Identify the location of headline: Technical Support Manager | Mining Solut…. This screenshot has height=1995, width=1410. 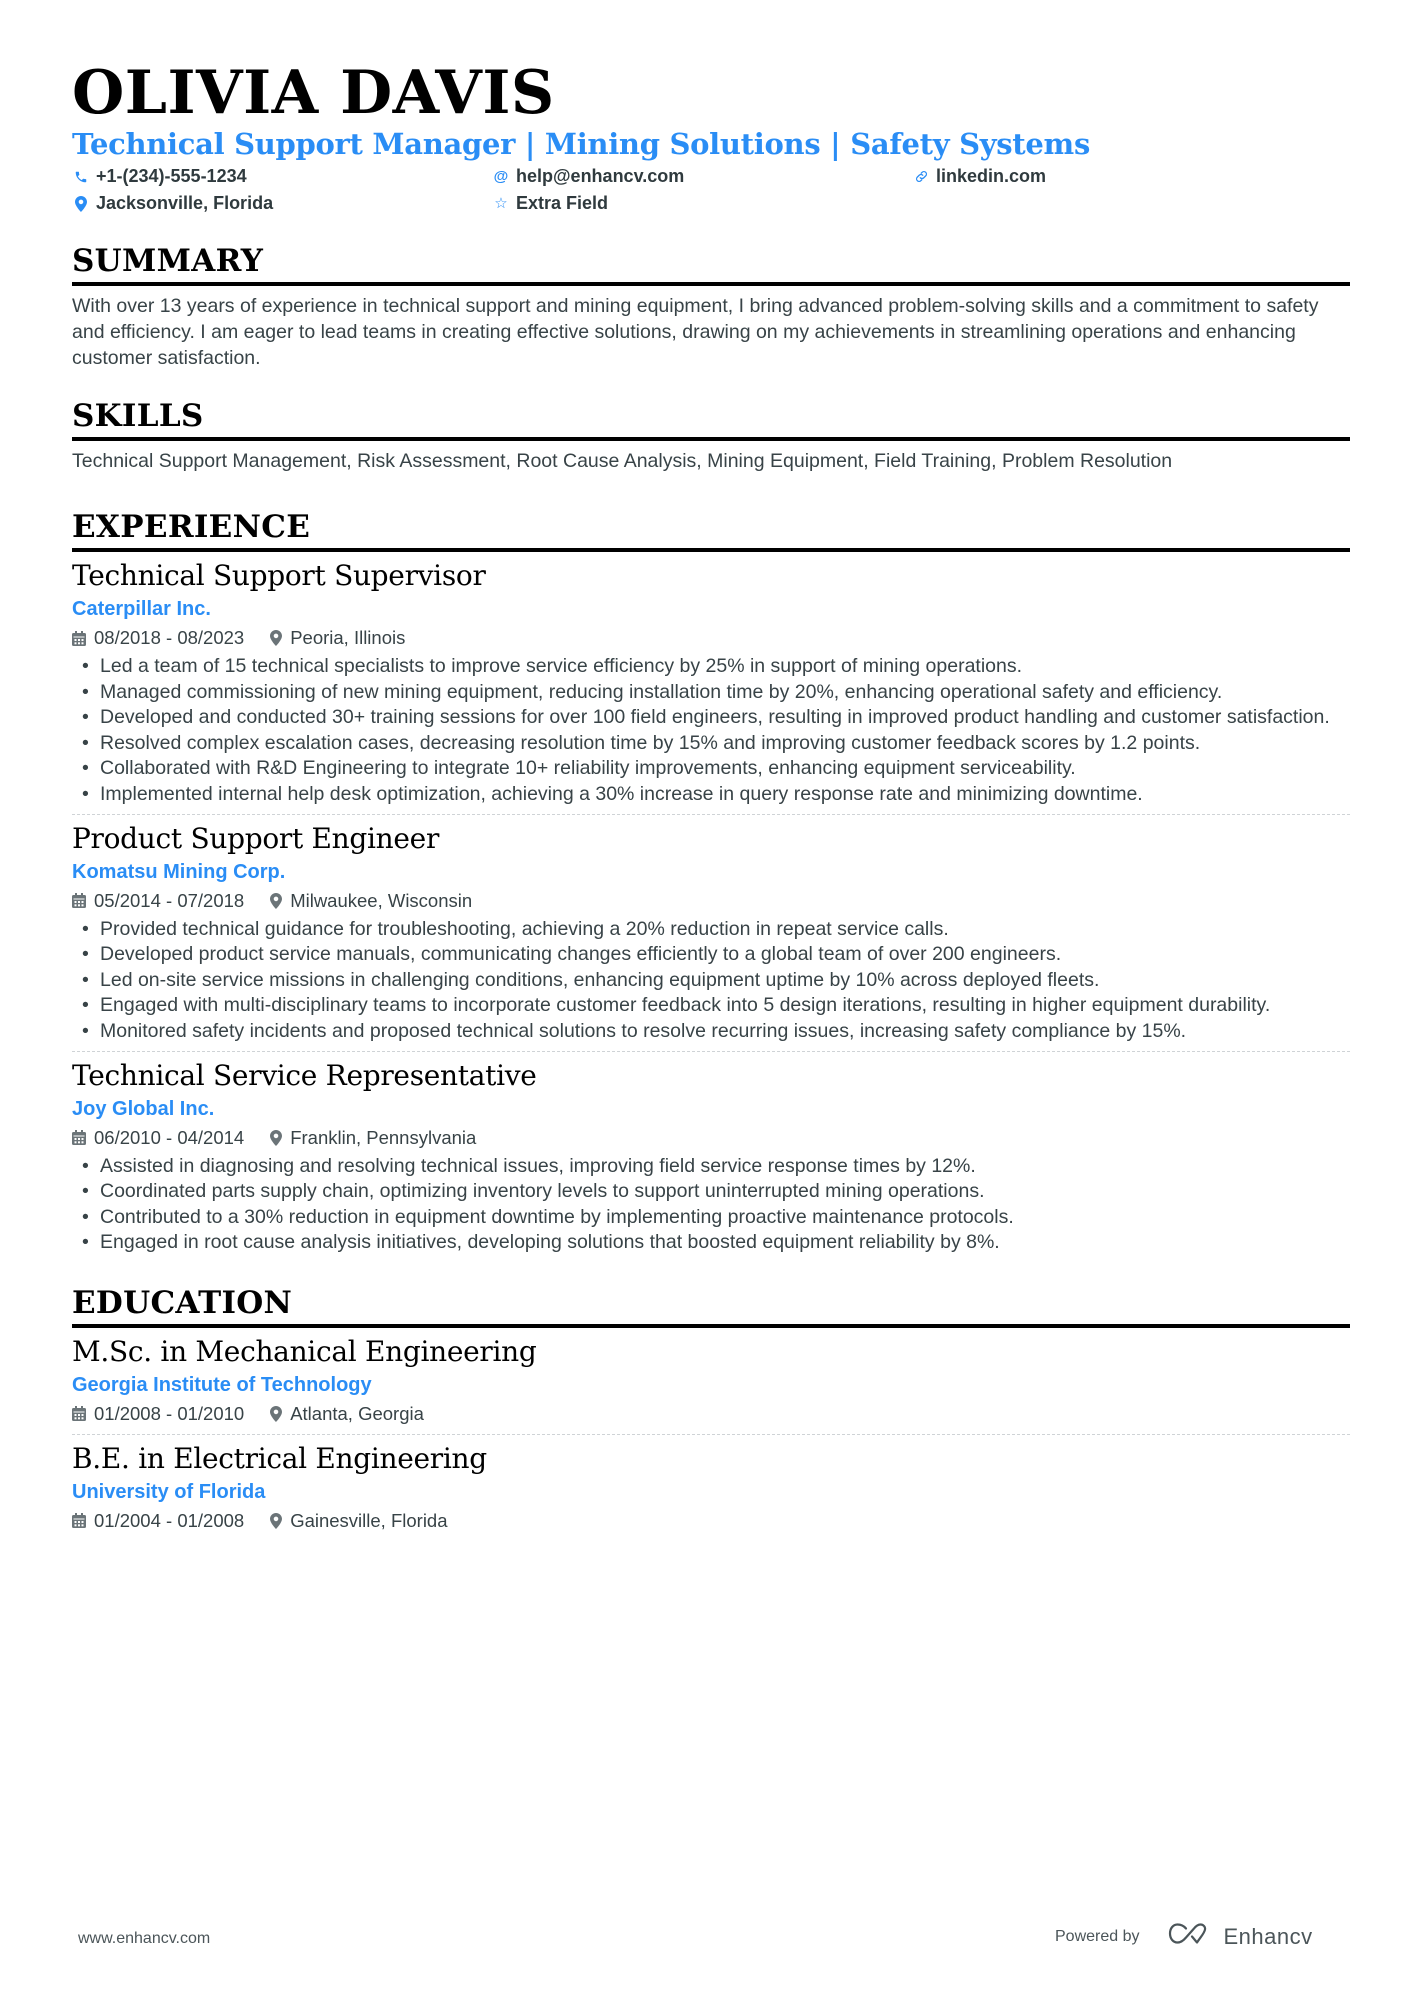
(581, 144).